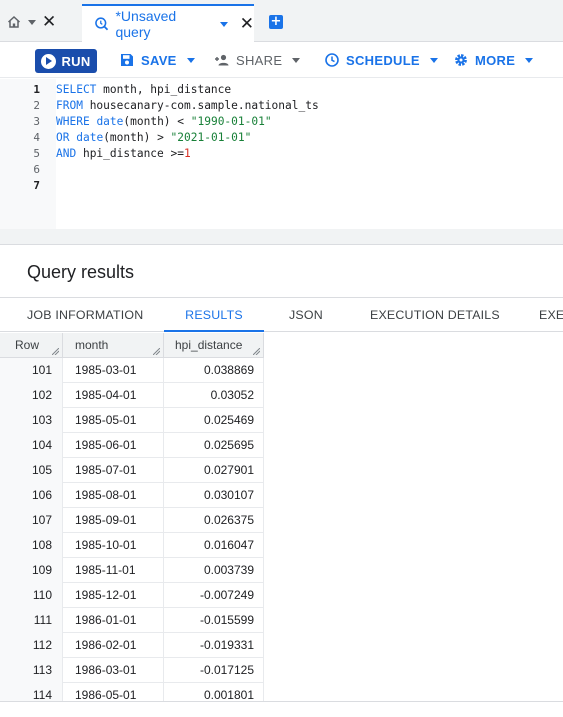  What do you see at coordinates (113, 520) in the screenshot?
I see `month-cell: 1985-09-01` at bounding box center [113, 520].